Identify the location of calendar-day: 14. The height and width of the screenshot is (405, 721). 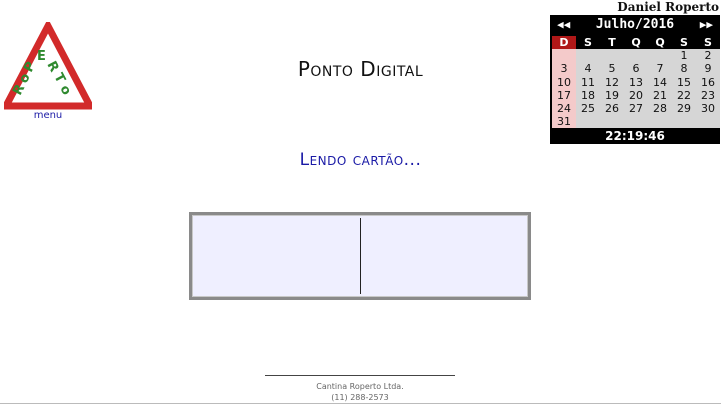
(660, 82).